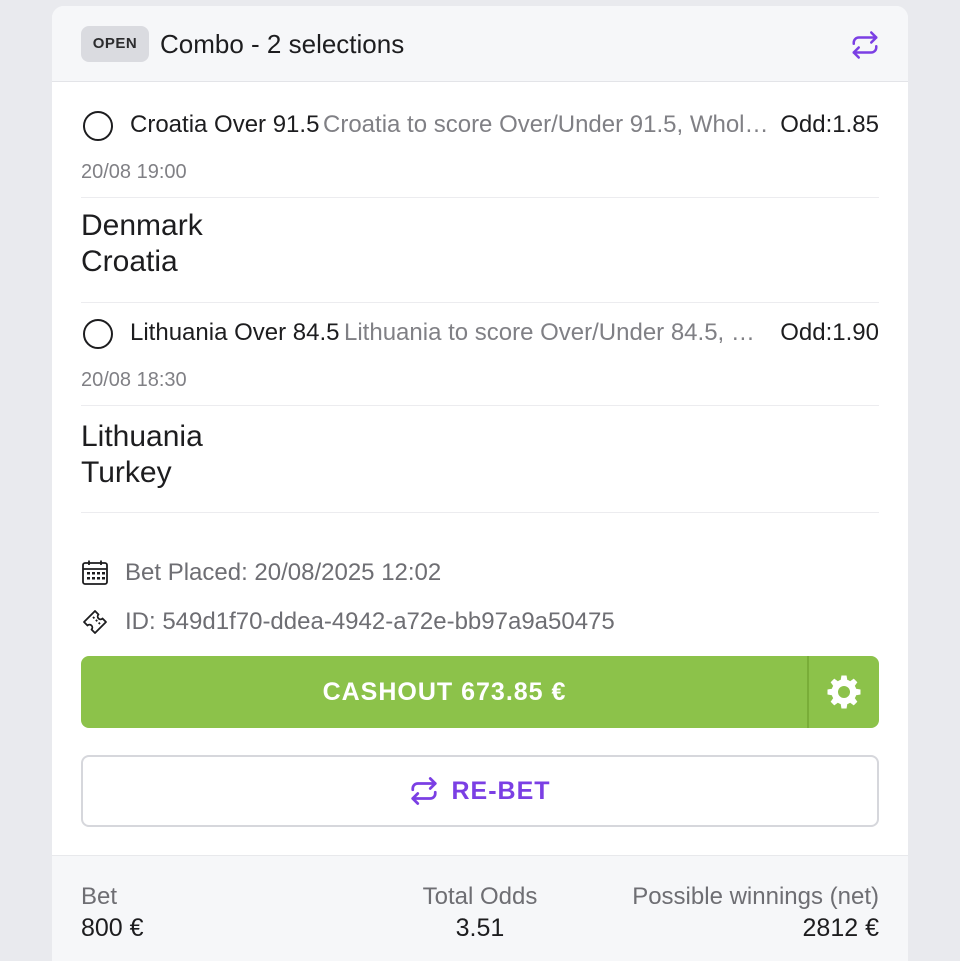 The image size is (960, 961). I want to click on total-odds-label: Total Odds, so click(480, 896).